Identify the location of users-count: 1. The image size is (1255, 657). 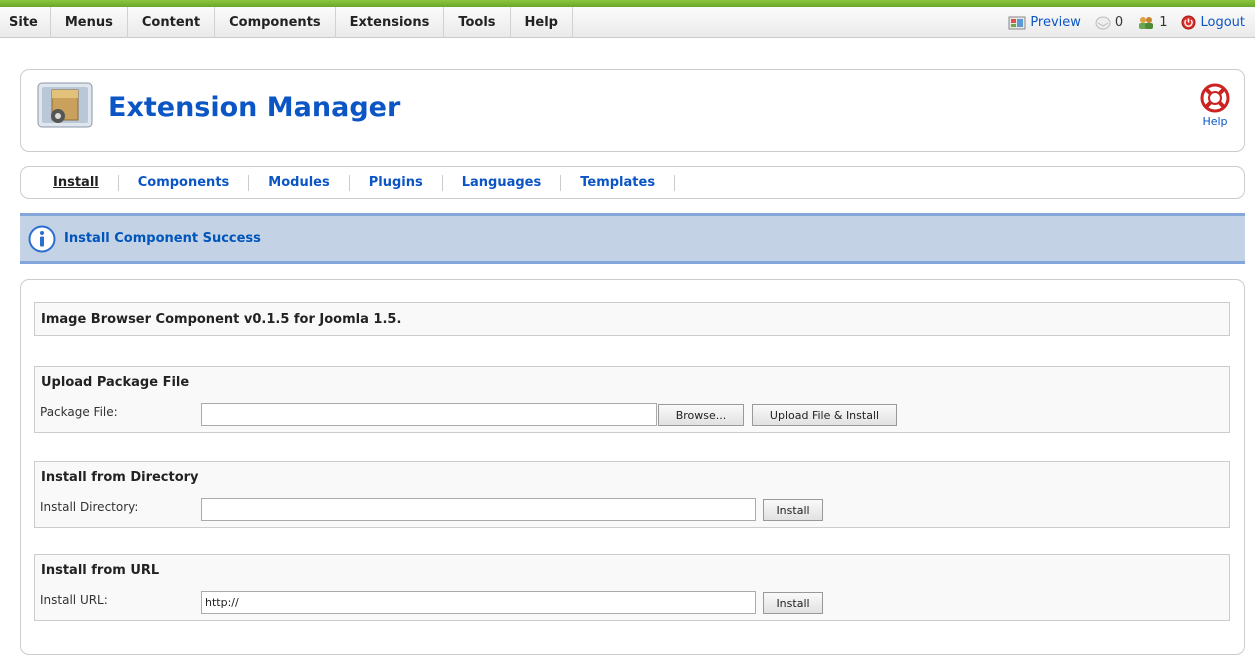
(1163, 22).